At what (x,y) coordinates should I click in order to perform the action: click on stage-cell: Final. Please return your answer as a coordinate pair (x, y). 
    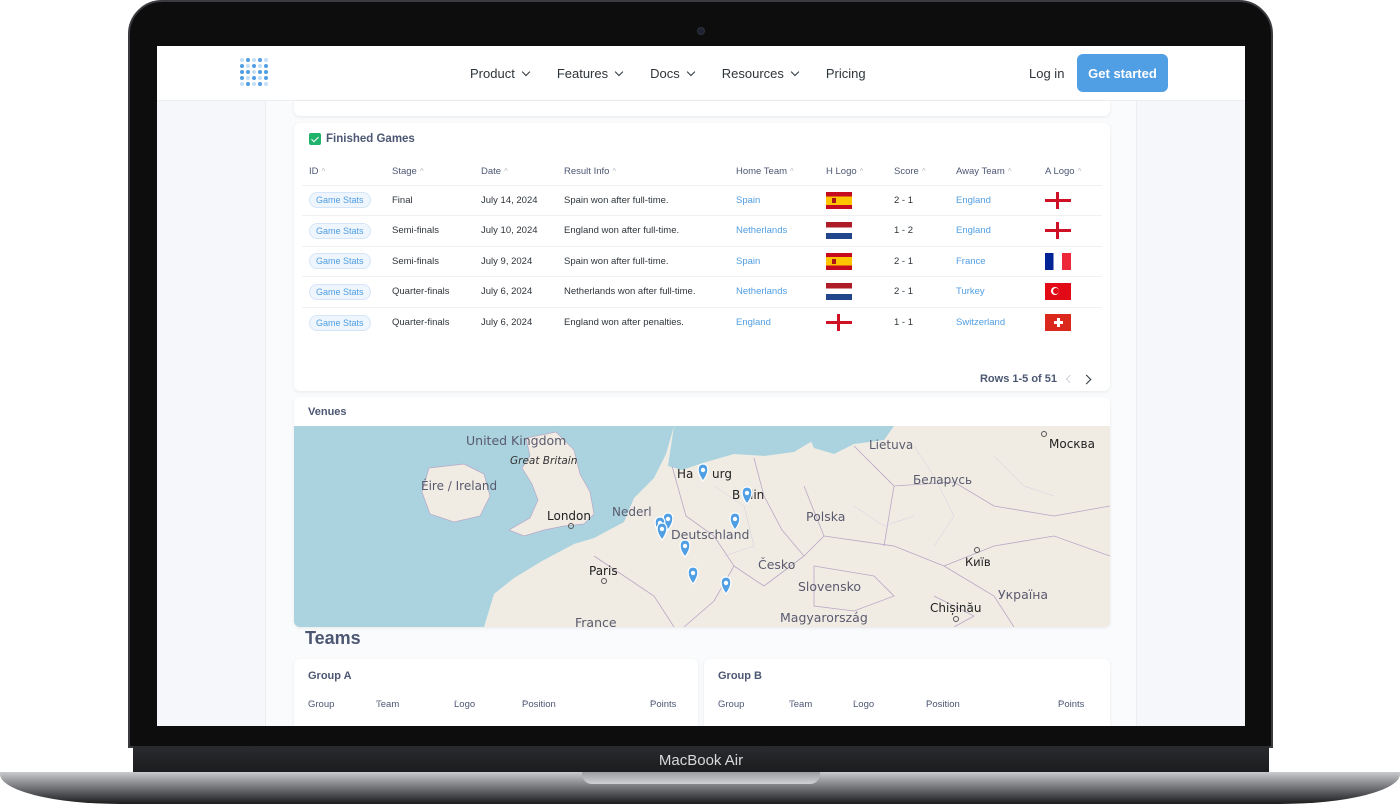
    Looking at the image, I should click on (429, 200).